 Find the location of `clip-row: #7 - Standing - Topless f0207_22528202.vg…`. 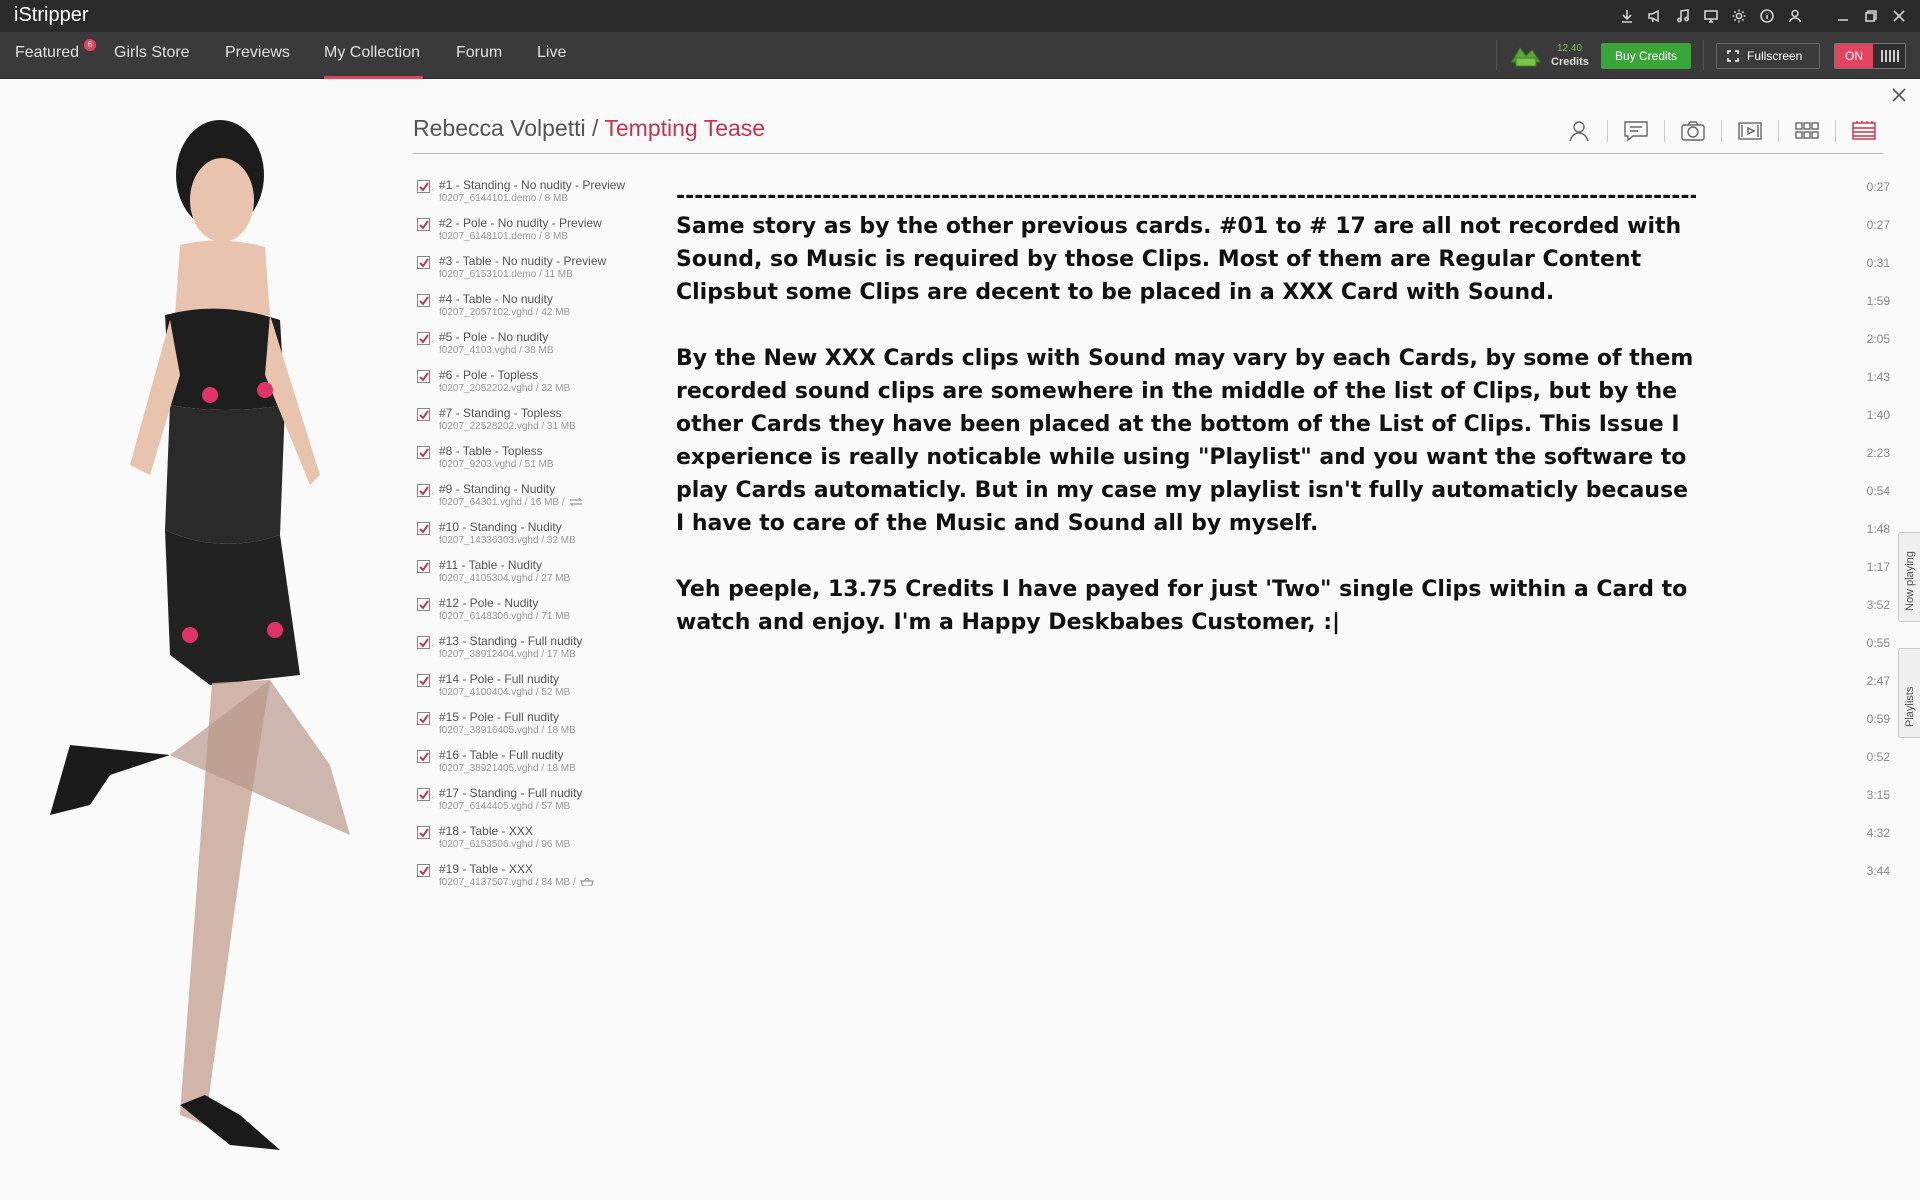

clip-row: #7 - Standing - Topless f0207_22528202.vg… is located at coordinates (527, 425).